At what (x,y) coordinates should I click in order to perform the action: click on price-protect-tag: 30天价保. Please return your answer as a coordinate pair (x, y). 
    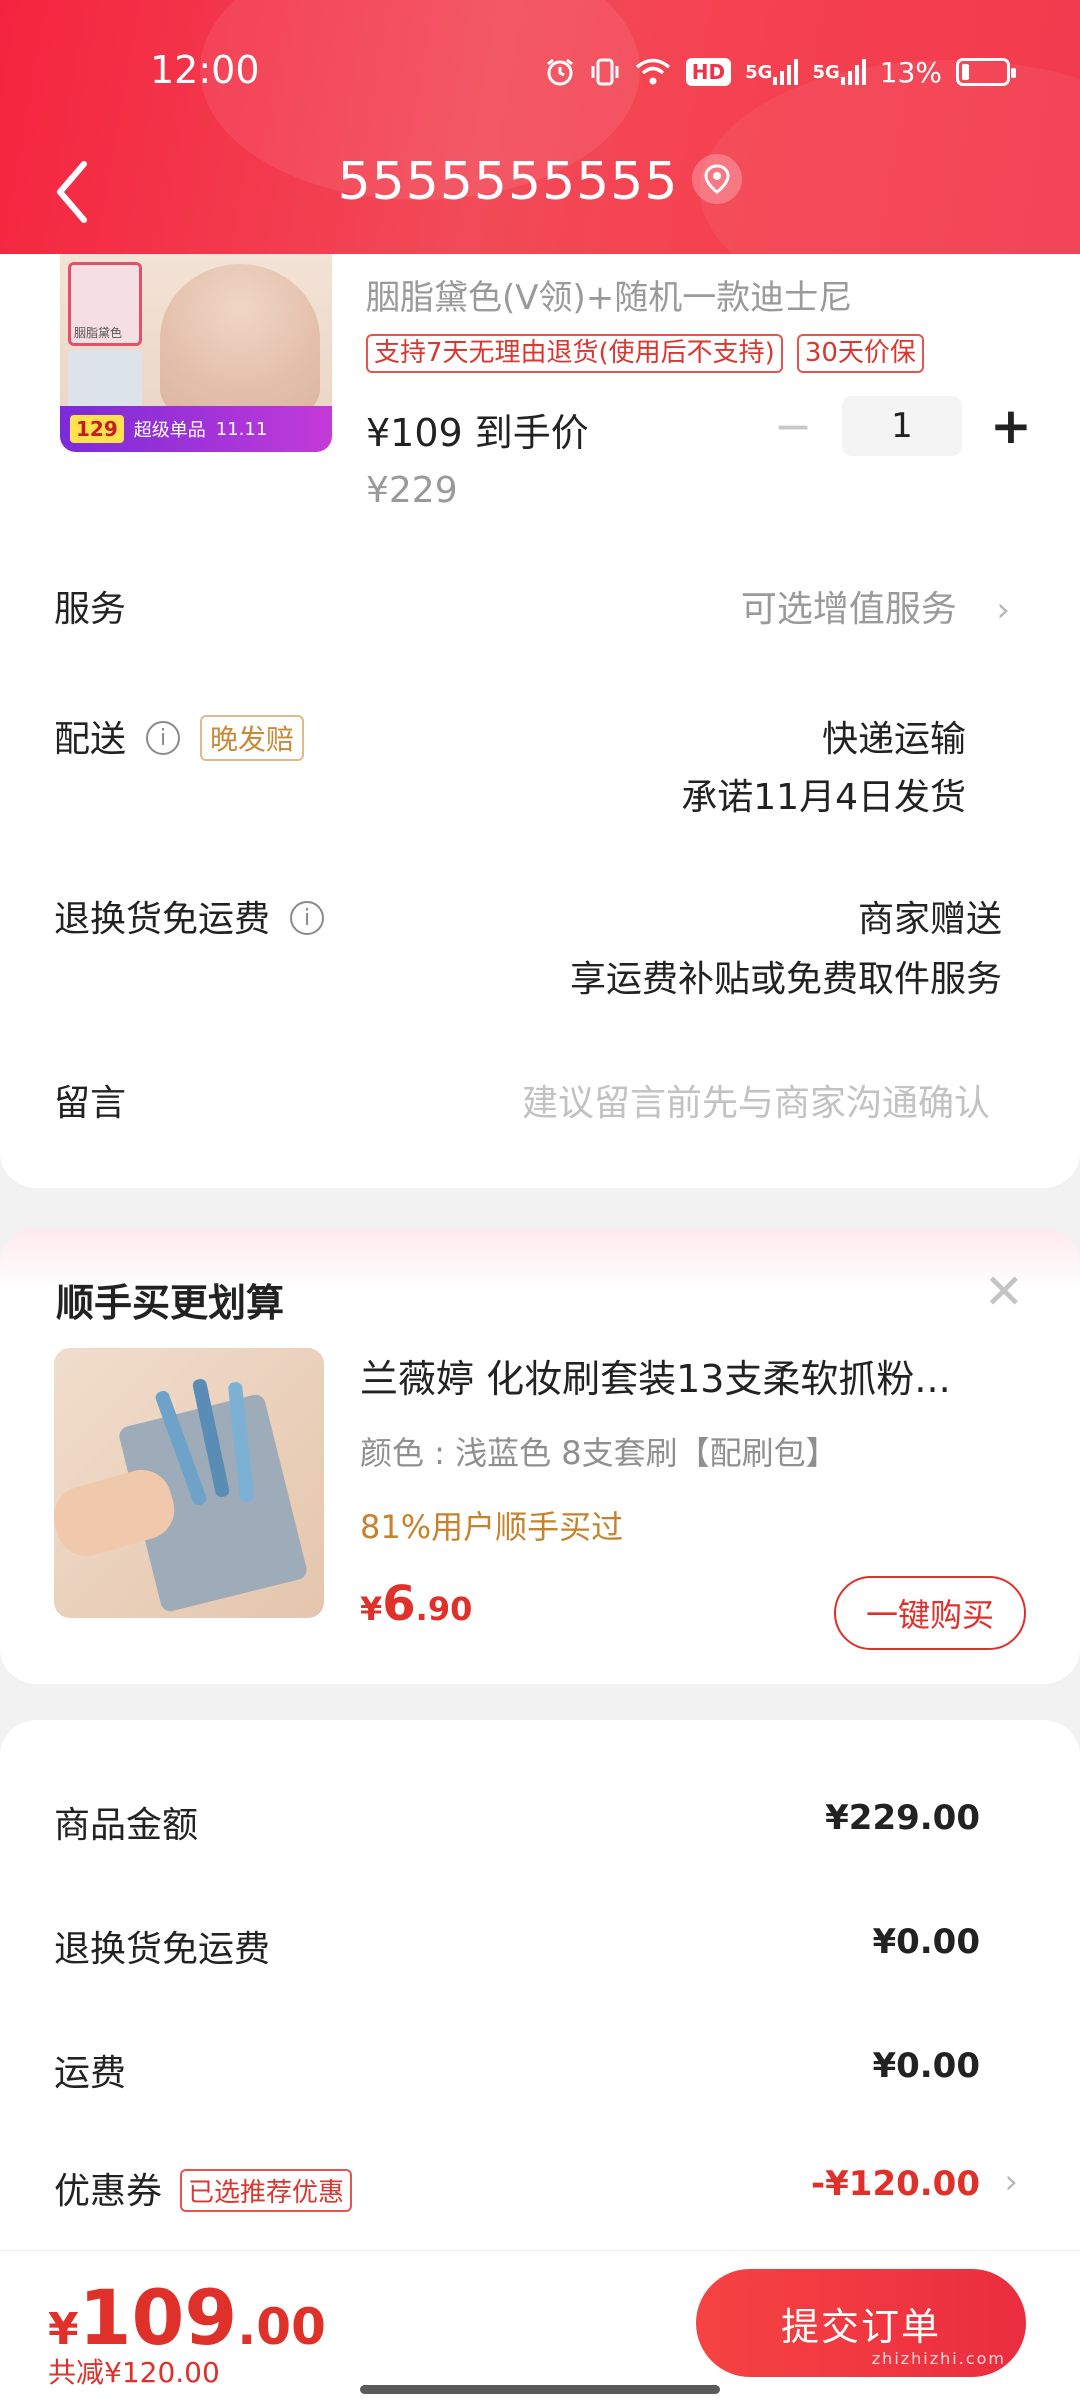
    Looking at the image, I should click on (860, 354).